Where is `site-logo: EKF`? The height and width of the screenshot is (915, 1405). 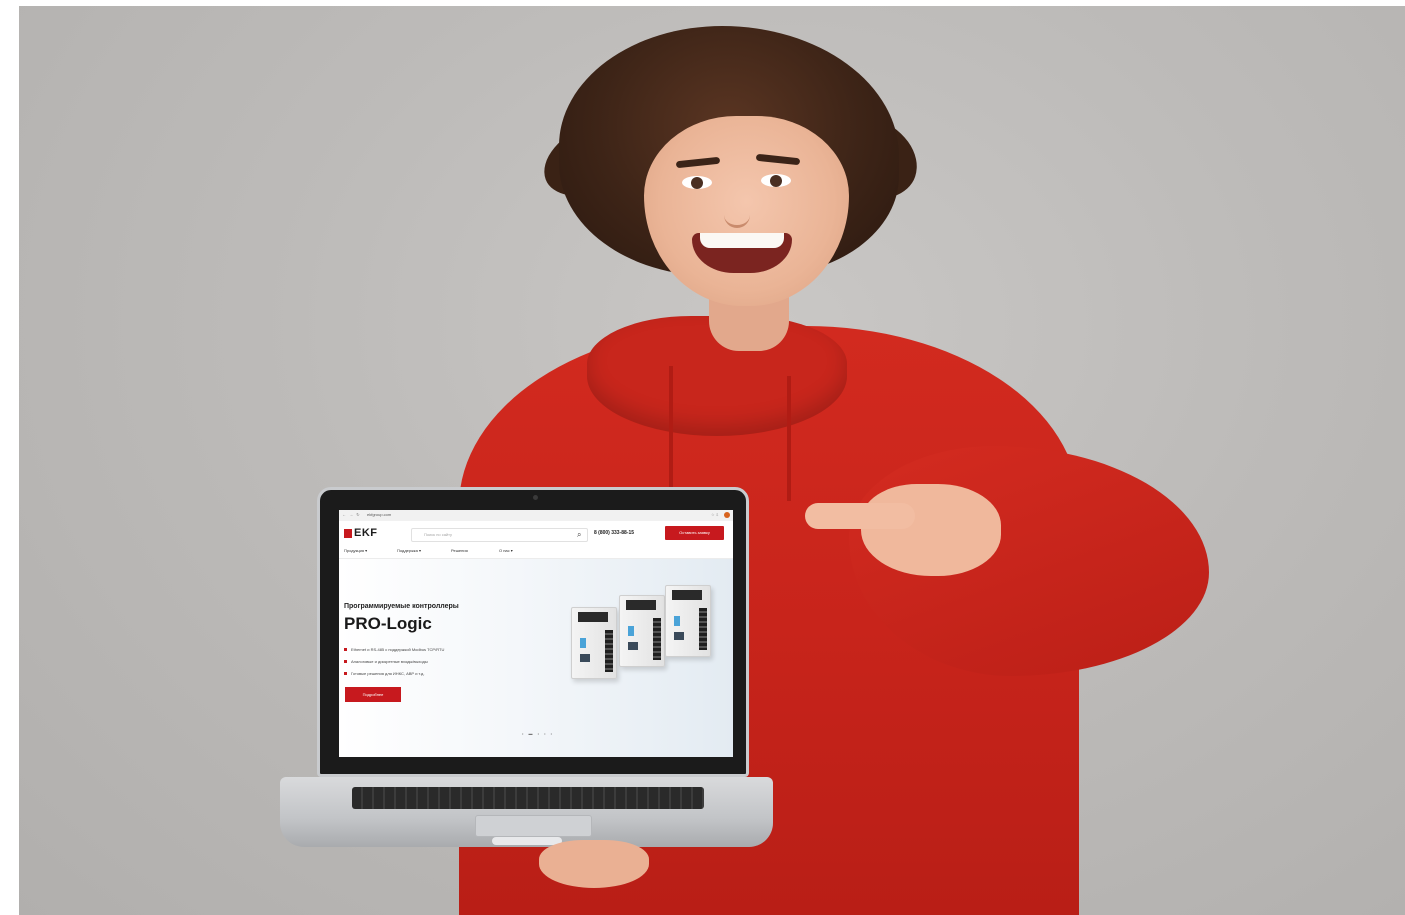
site-logo: EKF is located at coordinates (366, 533).